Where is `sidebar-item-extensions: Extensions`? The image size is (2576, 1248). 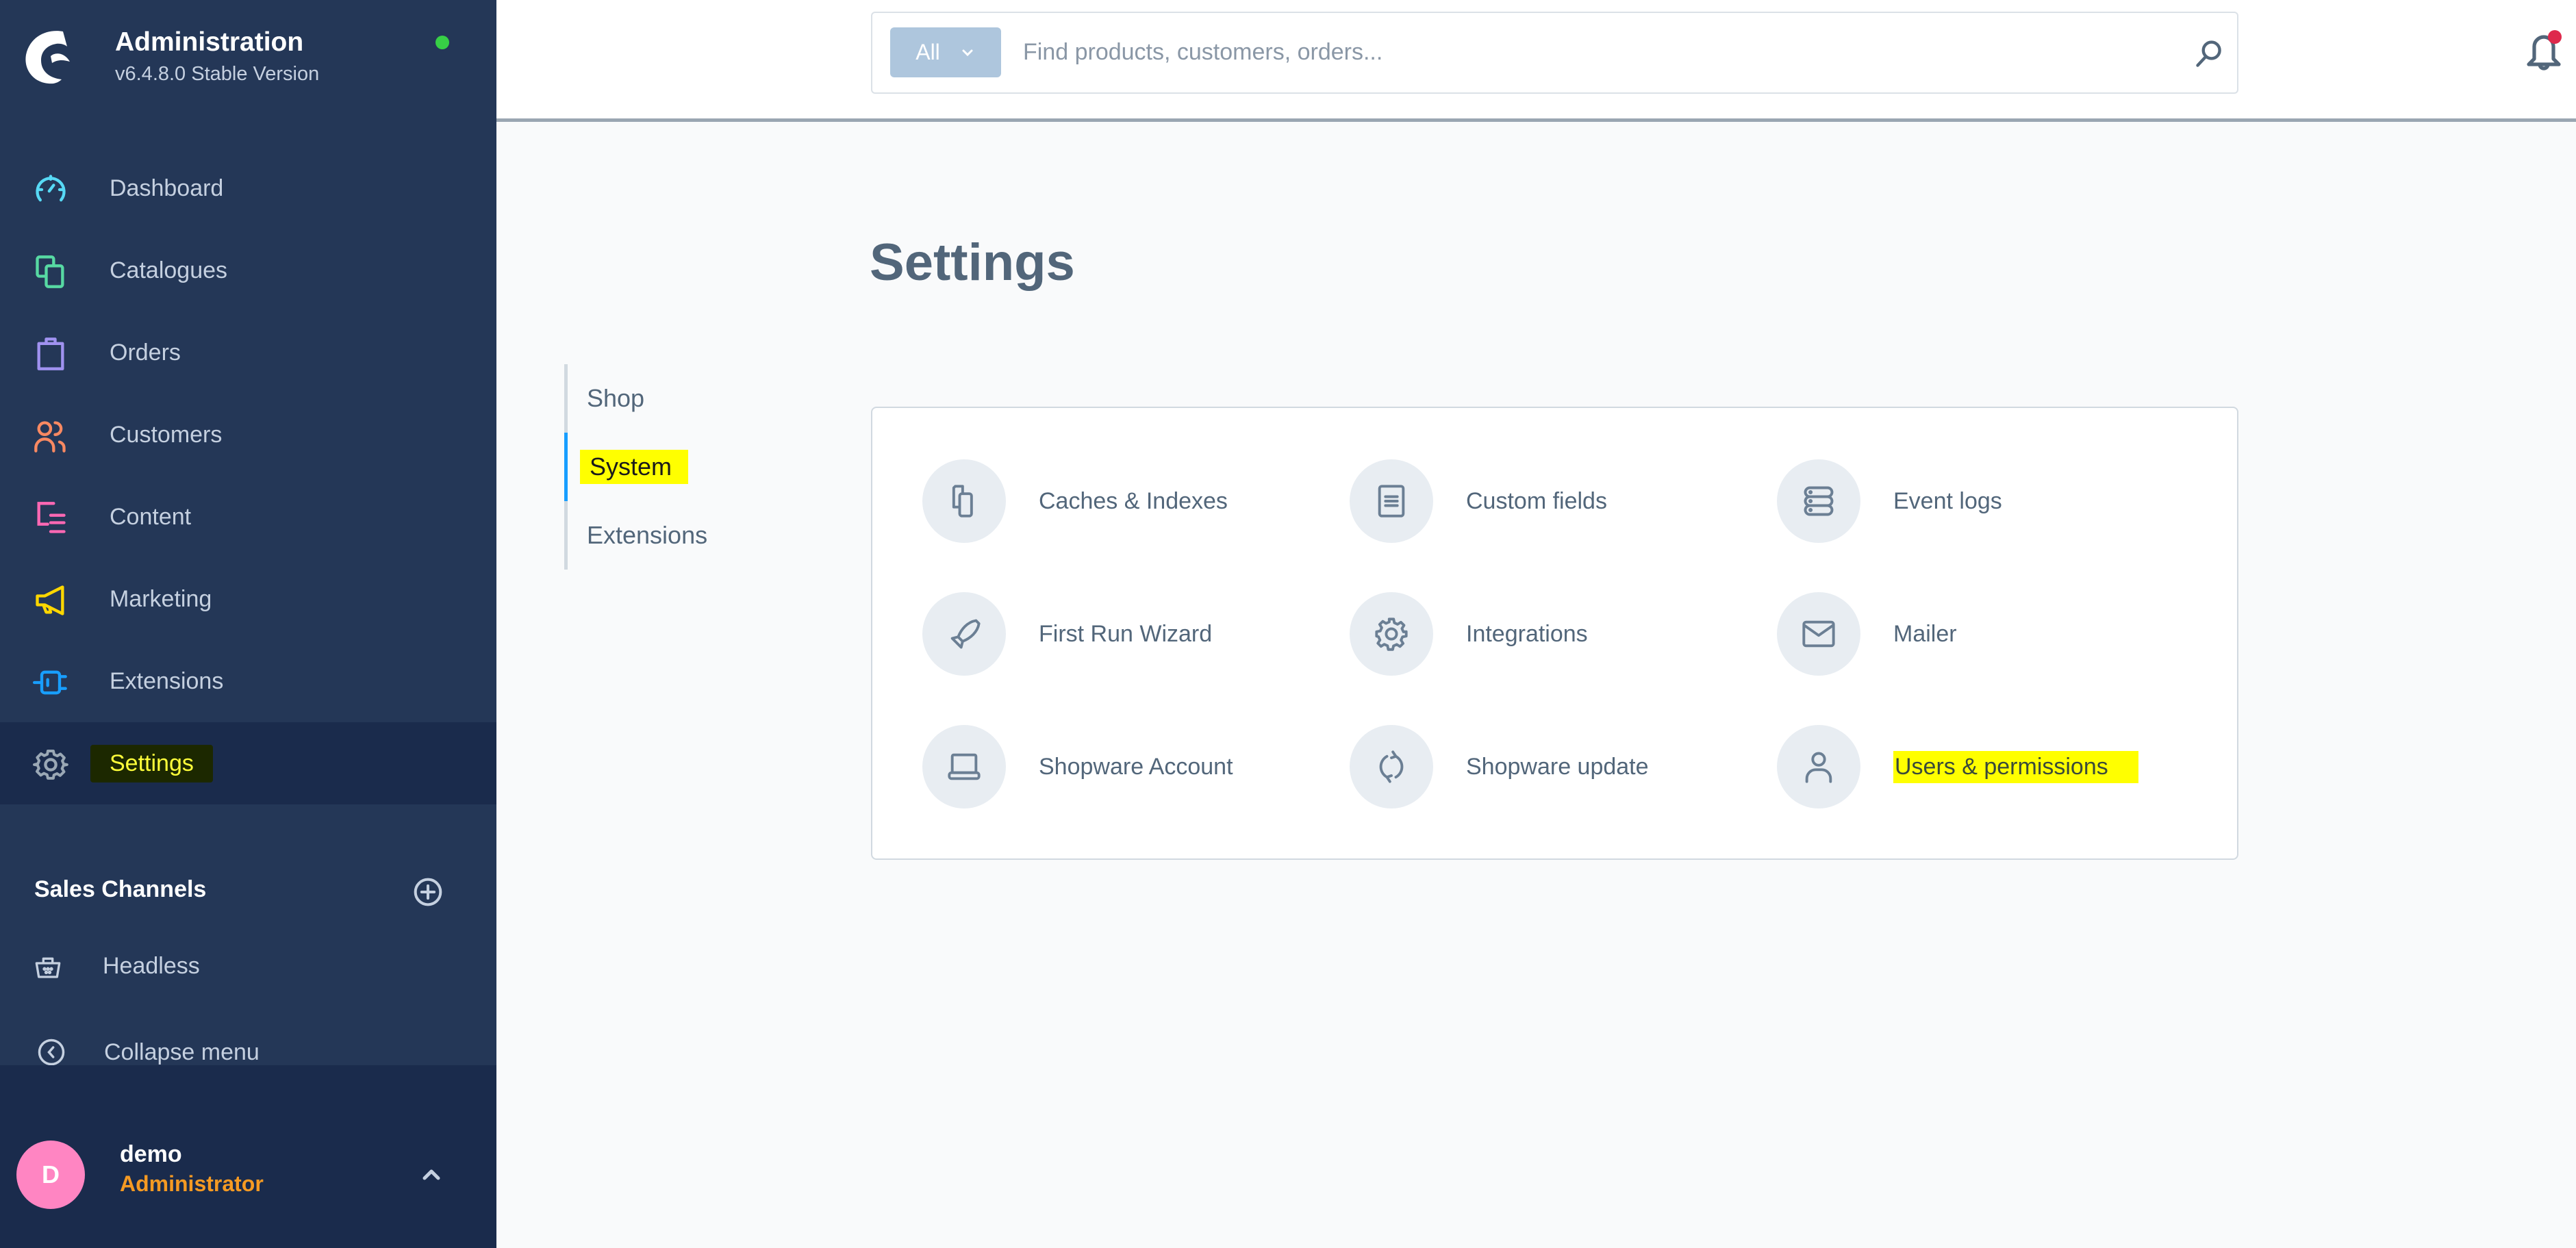 sidebar-item-extensions: Extensions is located at coordinates (248, 681).